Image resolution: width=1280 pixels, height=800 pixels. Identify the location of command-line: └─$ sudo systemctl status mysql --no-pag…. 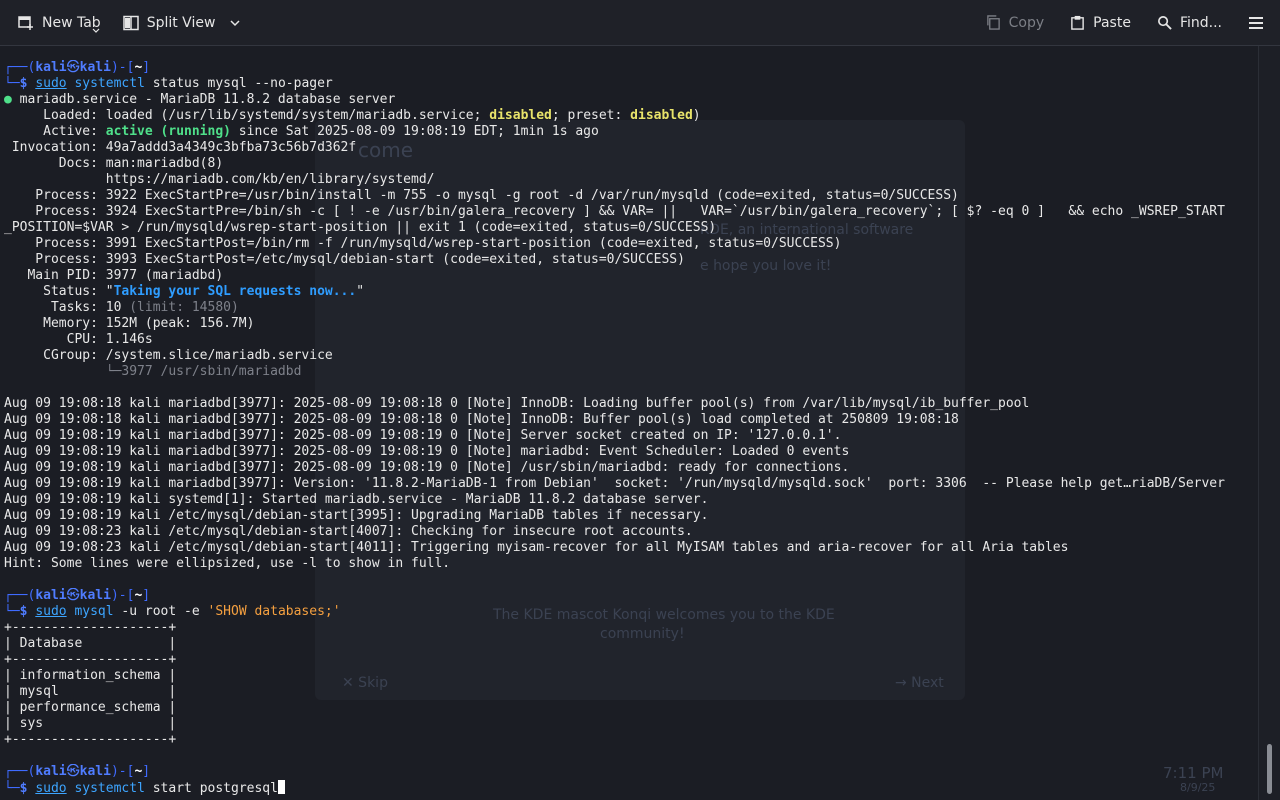
(168, 83).